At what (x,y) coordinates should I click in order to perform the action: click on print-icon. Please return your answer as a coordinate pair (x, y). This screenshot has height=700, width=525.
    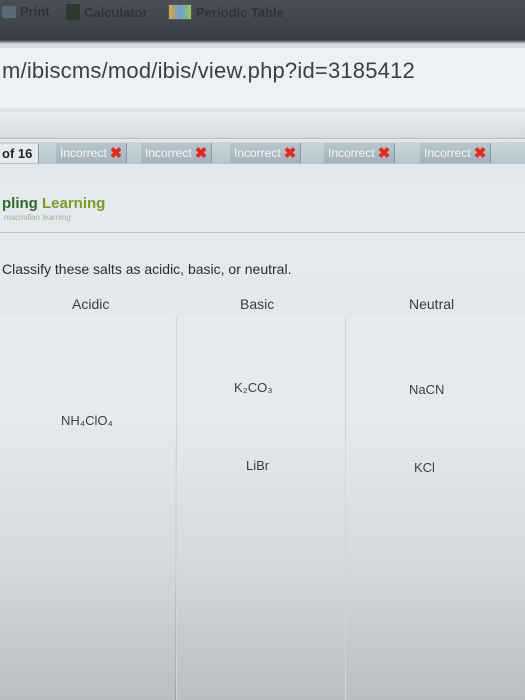
    Looking at the image, I should click on (9, 11).